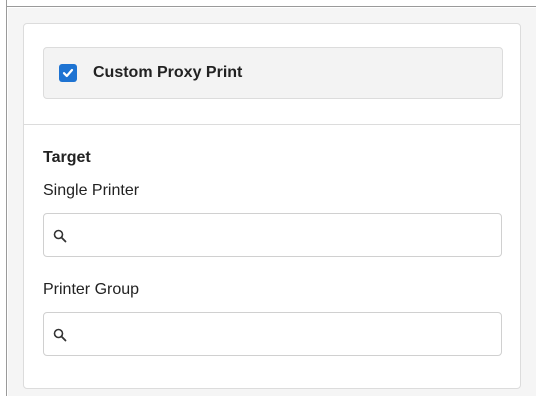  I want to click on single-printer-search-field, so click(272, 235).